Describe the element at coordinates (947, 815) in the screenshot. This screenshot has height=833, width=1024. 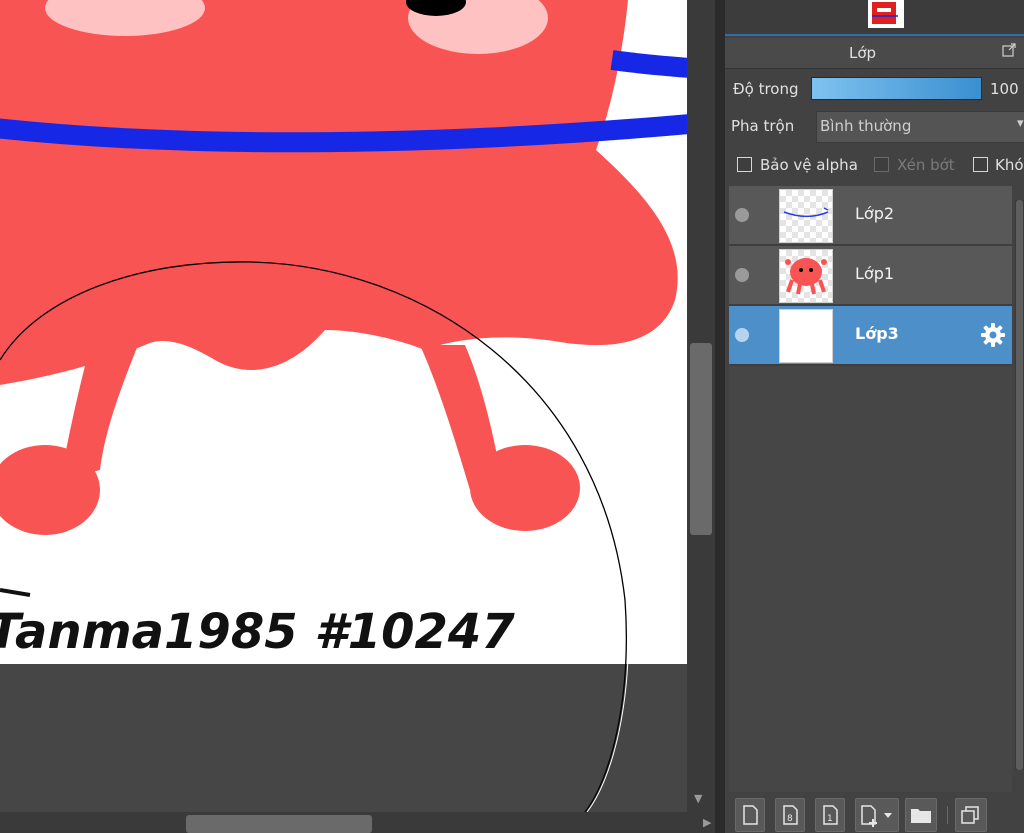
I see `toolbar-separator` at that location.